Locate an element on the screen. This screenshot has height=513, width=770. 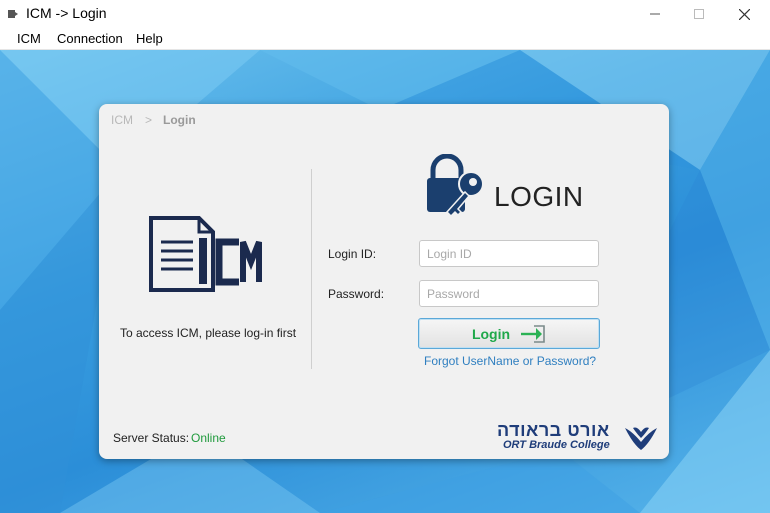
panel-divider is located at coordinates (311, 269).